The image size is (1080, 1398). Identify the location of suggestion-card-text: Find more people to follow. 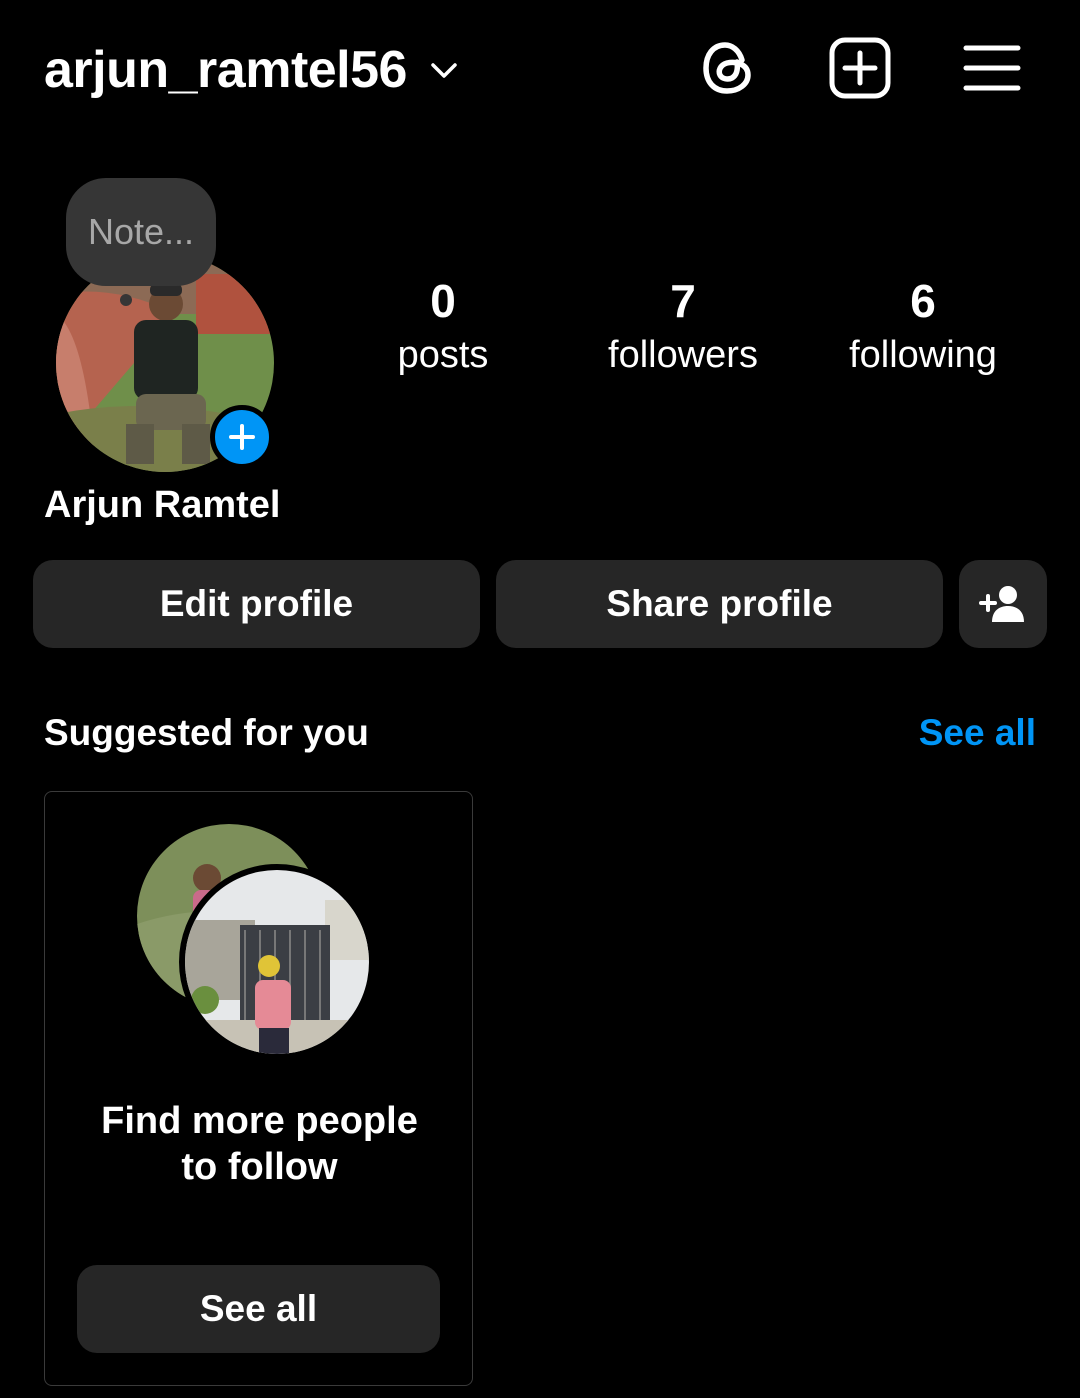
(259, 1144).